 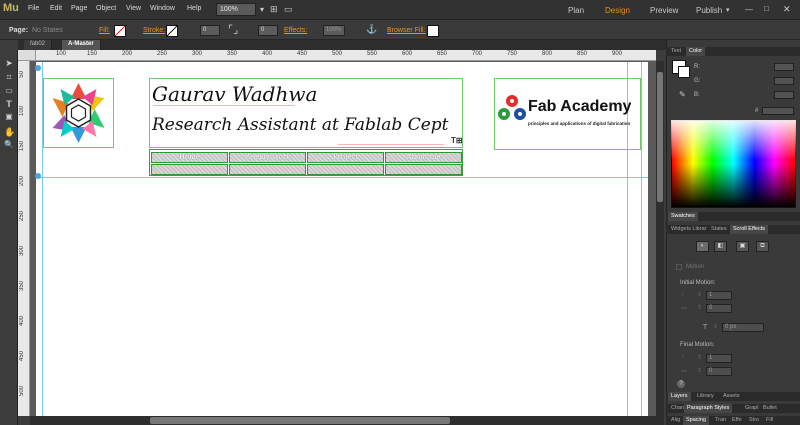 I want to click on selection-tool-icon: ➤, so click(x=9, y=63).